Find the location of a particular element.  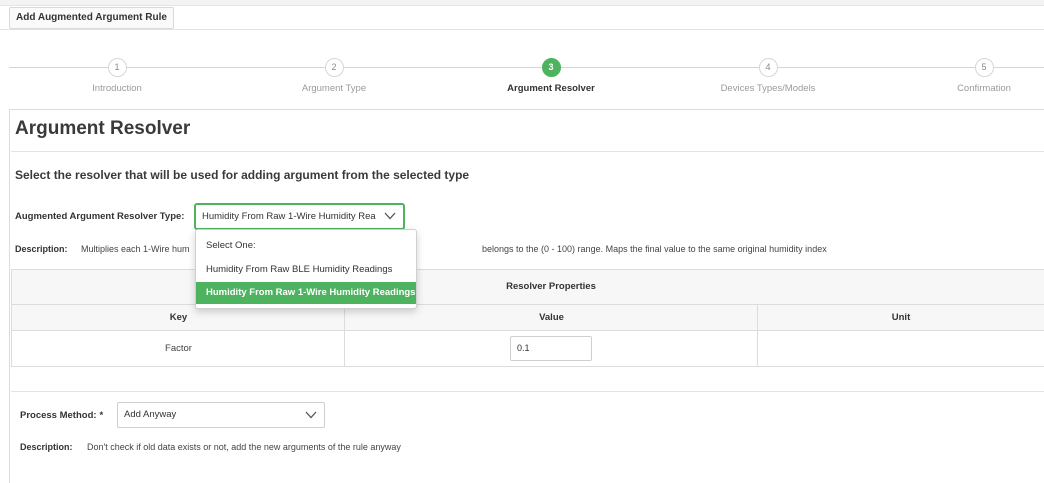

resolver-type-value: Humidity From Raw 1-Wire Humidity Rea is located at coordinates (289, 216).